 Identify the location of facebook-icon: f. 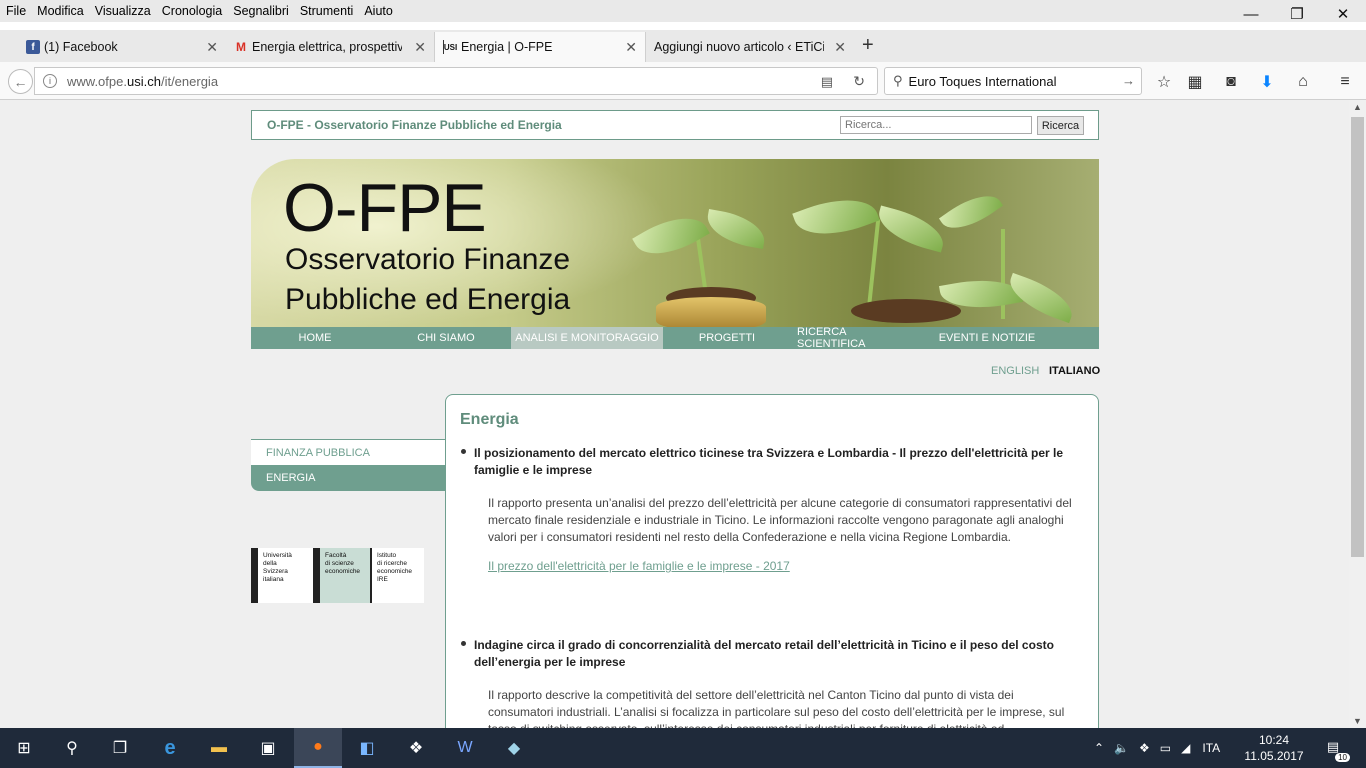
(33, 47).